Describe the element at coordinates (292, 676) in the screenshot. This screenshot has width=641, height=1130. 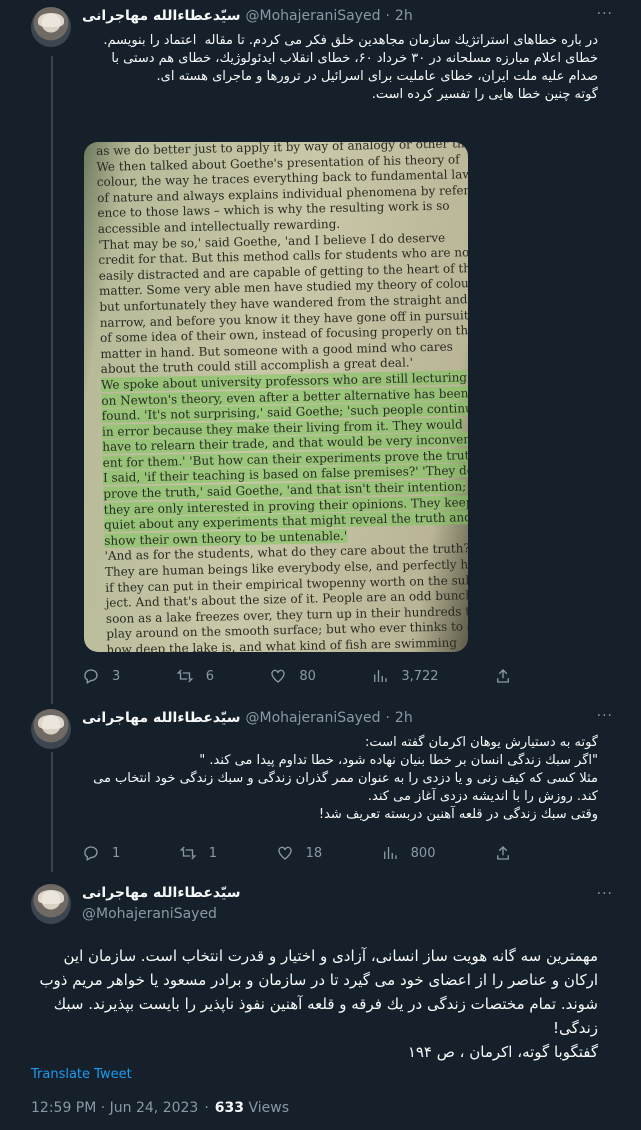
I see `like-button: 80` at that location.